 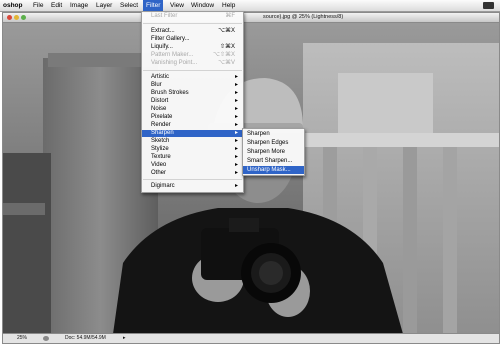 What do you see at coordinates (192, 85) in the screenshot?
I see `menu-item-blur: Blur ▸` at bounding box center [192, 85].